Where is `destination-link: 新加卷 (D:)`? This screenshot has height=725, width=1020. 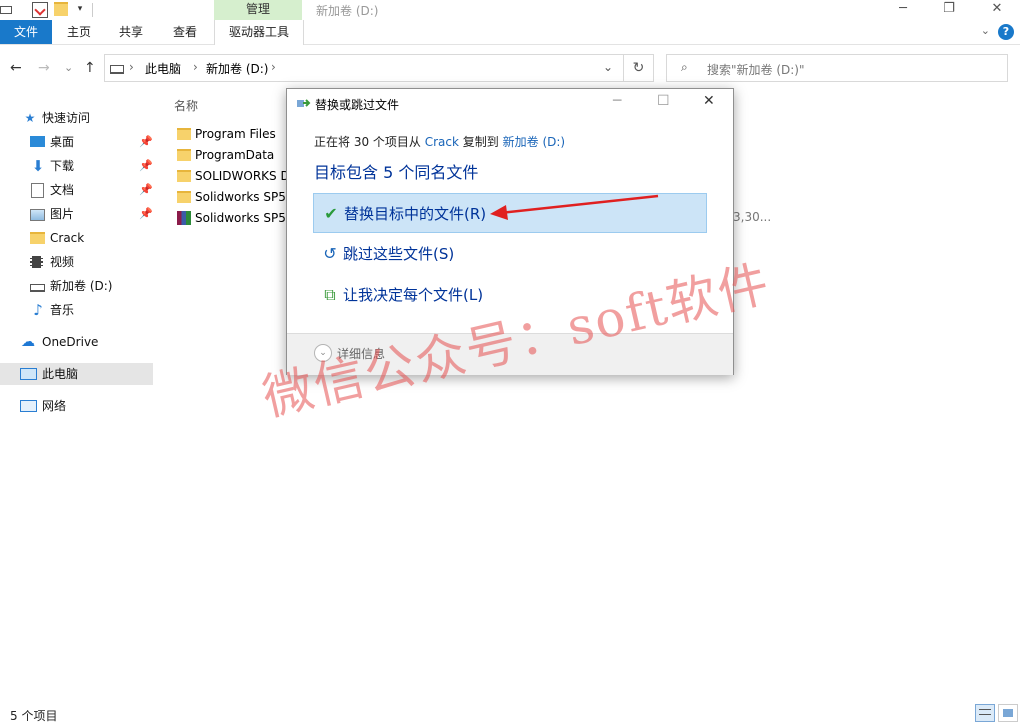
destination-link: 新加卷 (D:) is located at coordinates (534, 142).